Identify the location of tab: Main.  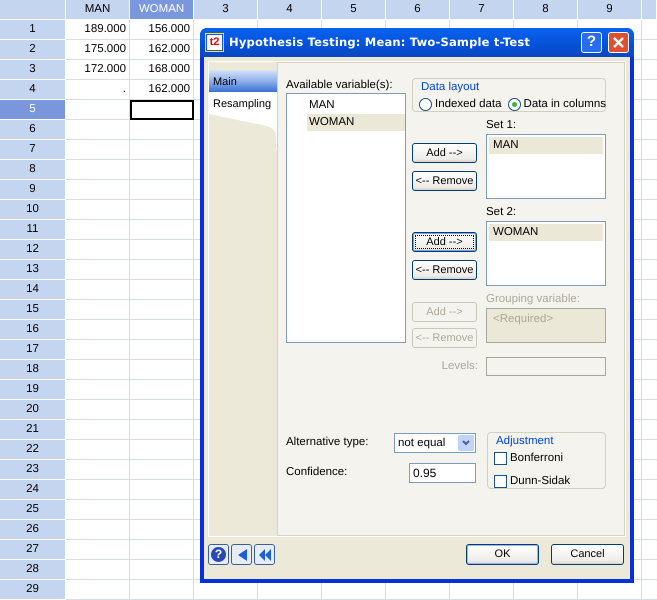
(243, 81).